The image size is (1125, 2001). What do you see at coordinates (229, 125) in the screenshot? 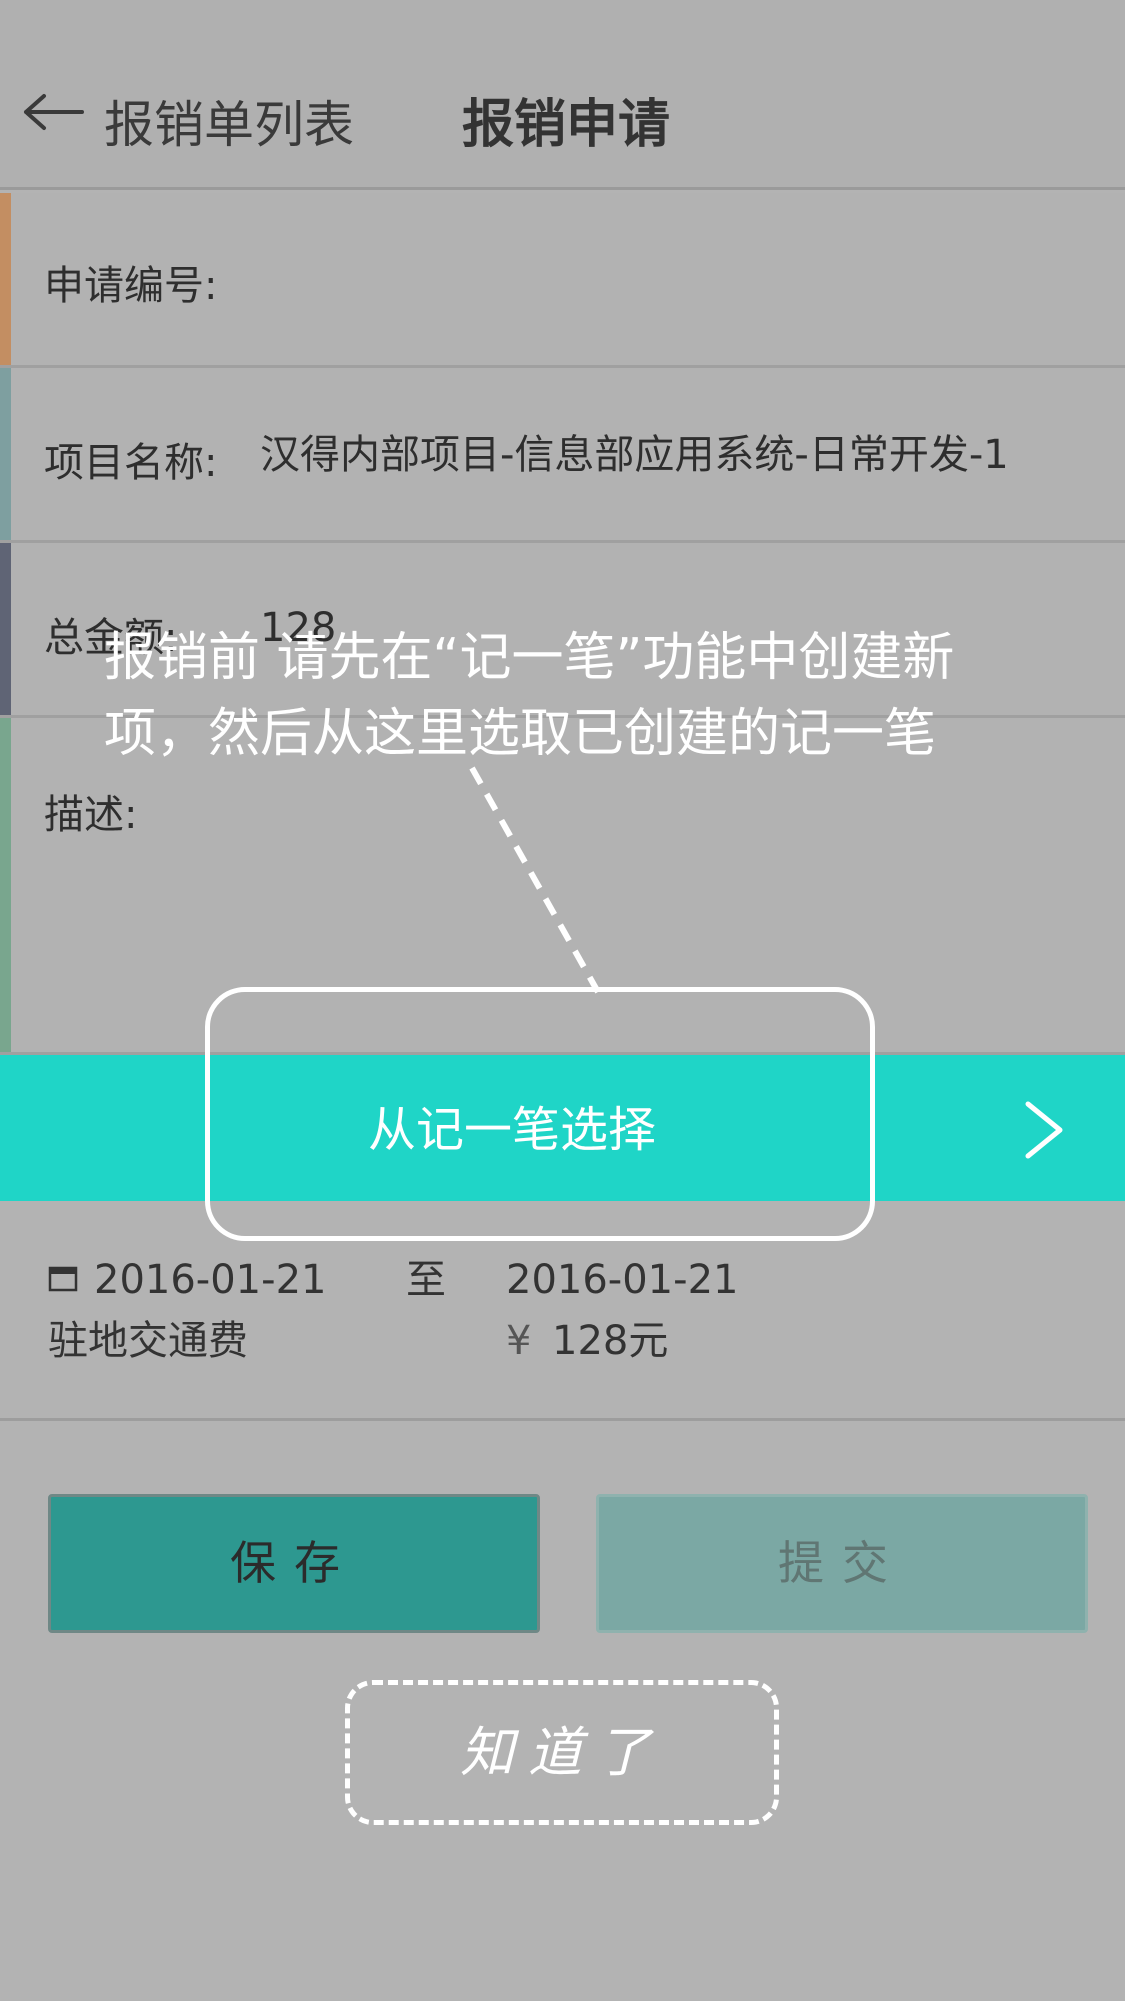
I see `back-link-label: 报销单列表` at bounding box center [229, 125].